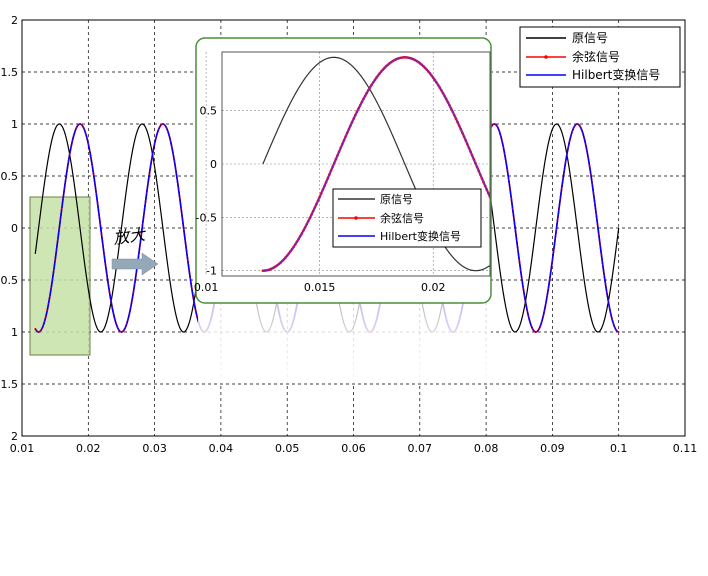 The width and height of the screenshot is (708, 576). Describe the element at coordinates (433, 287) in the screenshot. I see `inset-x-tick-label: 0.02` at that location.